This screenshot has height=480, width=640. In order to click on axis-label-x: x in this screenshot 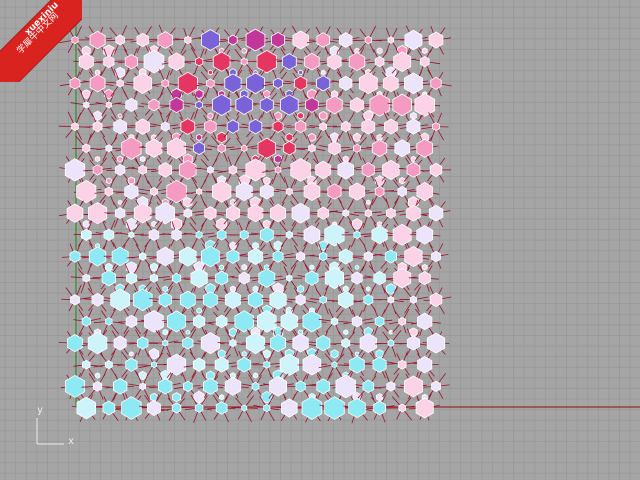, I will do `click(71, 441)`.